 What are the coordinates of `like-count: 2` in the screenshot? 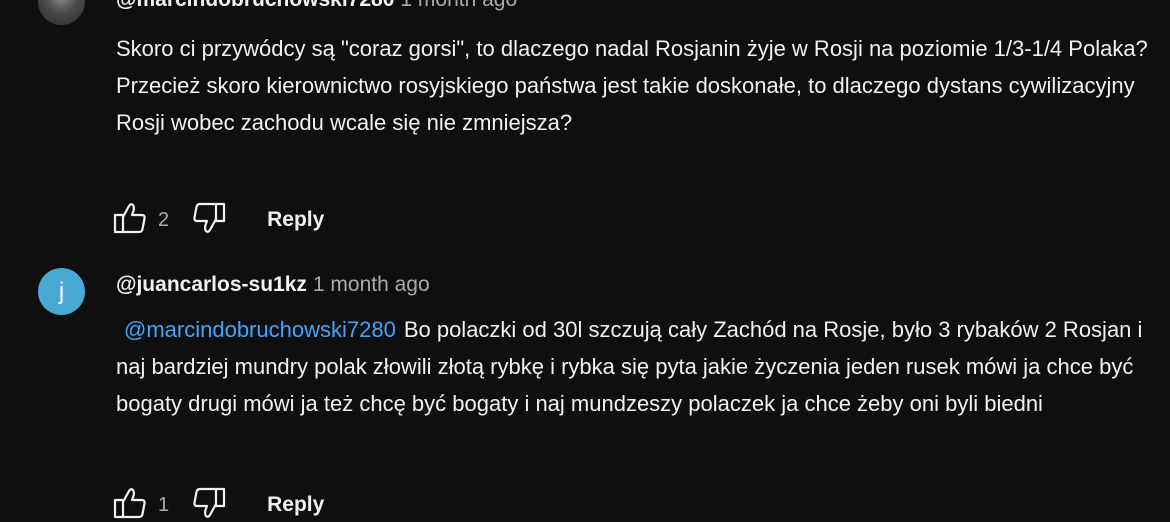 It's located at (164, 219).